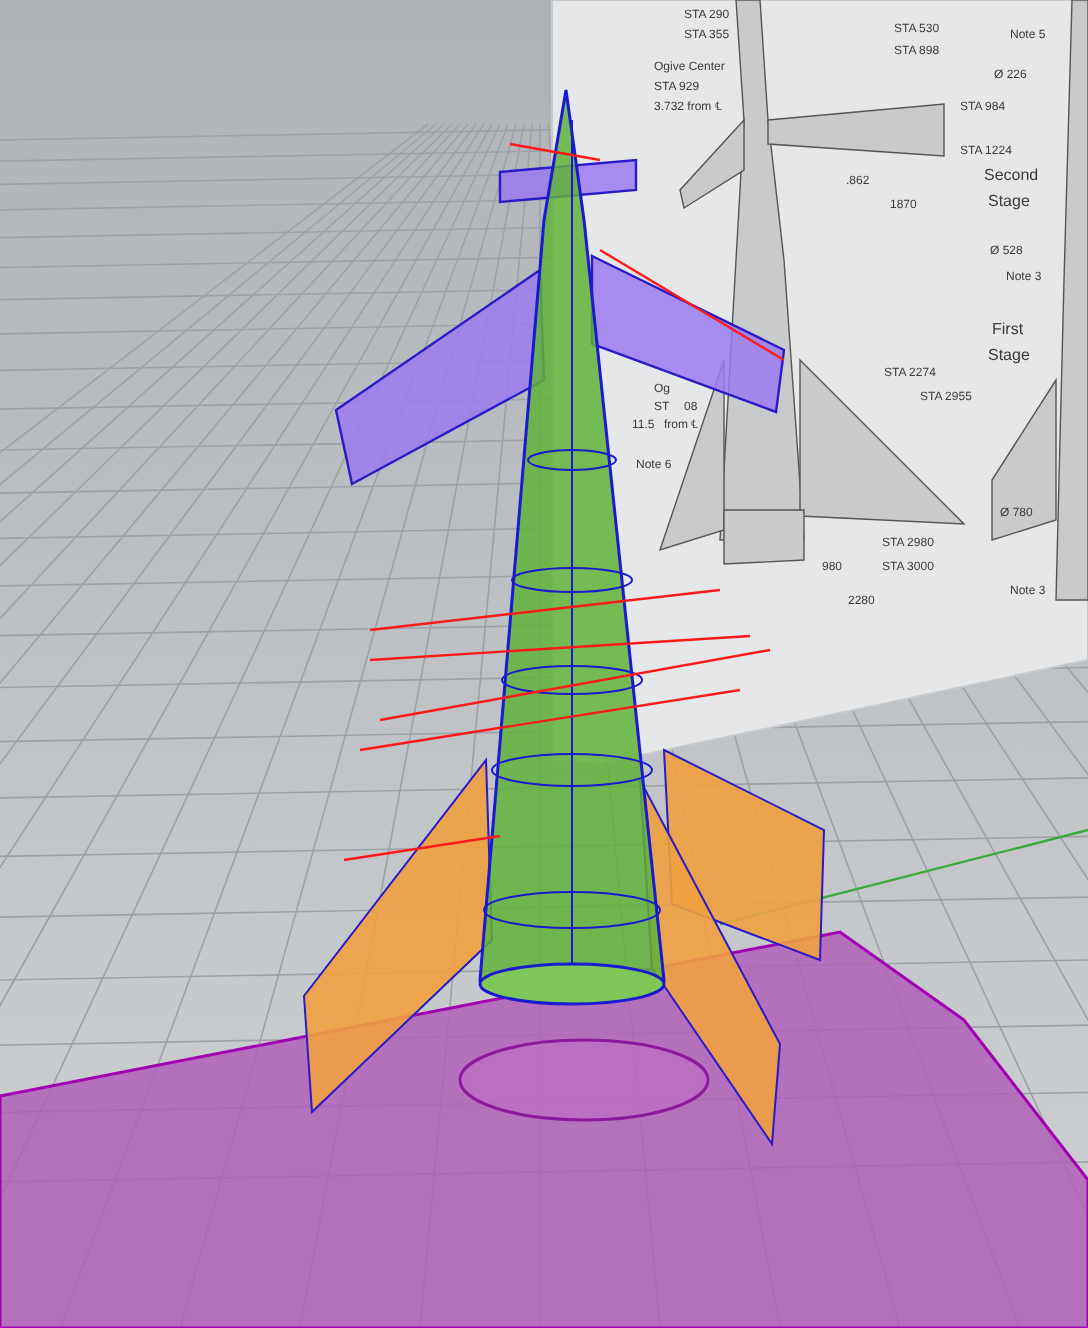 This screenshot has width=1088, height=1328. Describe the element at coordinates (1011, 175) in the screenshot. I see `drawing-label: Second` at that location.